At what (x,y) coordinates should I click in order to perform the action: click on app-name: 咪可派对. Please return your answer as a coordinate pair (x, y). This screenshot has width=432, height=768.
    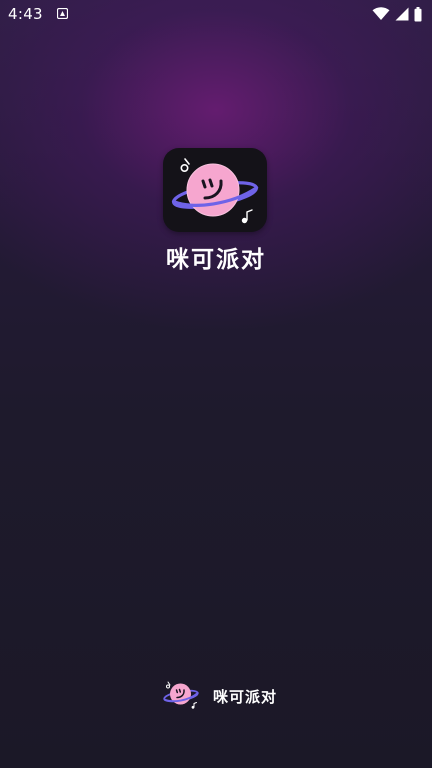
    Looking at the image, I should click on (216, 260).